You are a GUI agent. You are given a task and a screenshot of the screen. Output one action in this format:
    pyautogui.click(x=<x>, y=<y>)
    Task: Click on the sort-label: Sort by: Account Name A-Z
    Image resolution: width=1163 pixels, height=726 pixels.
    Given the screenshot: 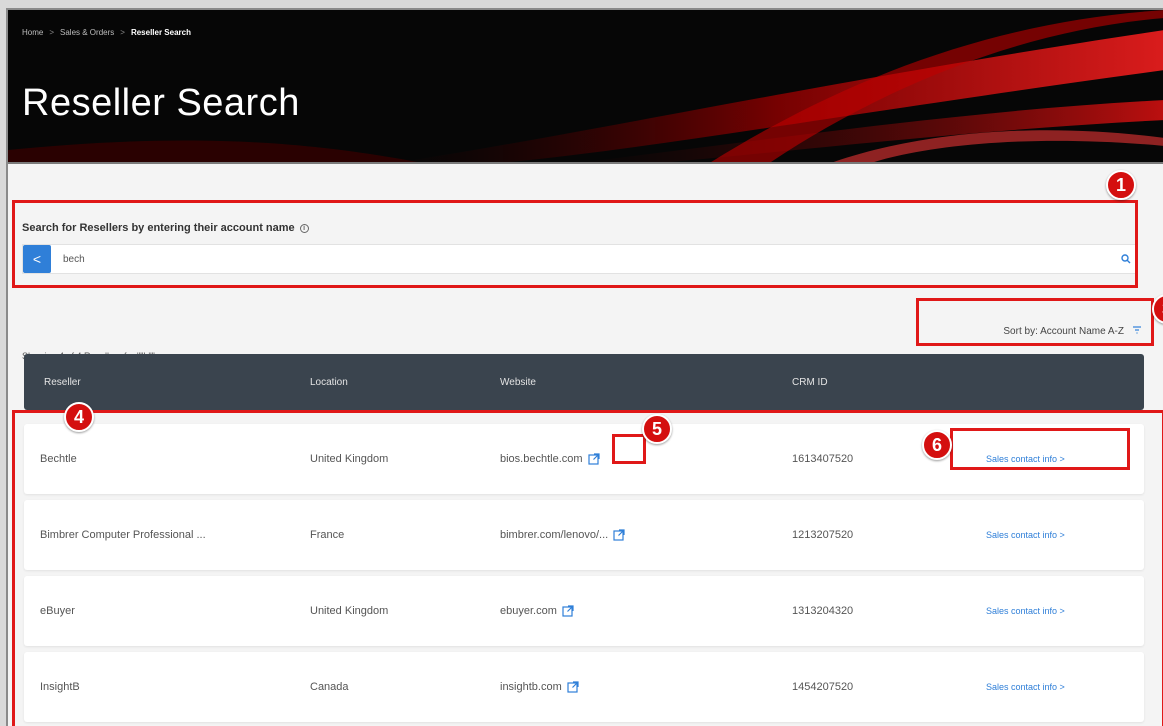 What is the action you would take?
    pyautogui.click(x=1063, y=331)
    